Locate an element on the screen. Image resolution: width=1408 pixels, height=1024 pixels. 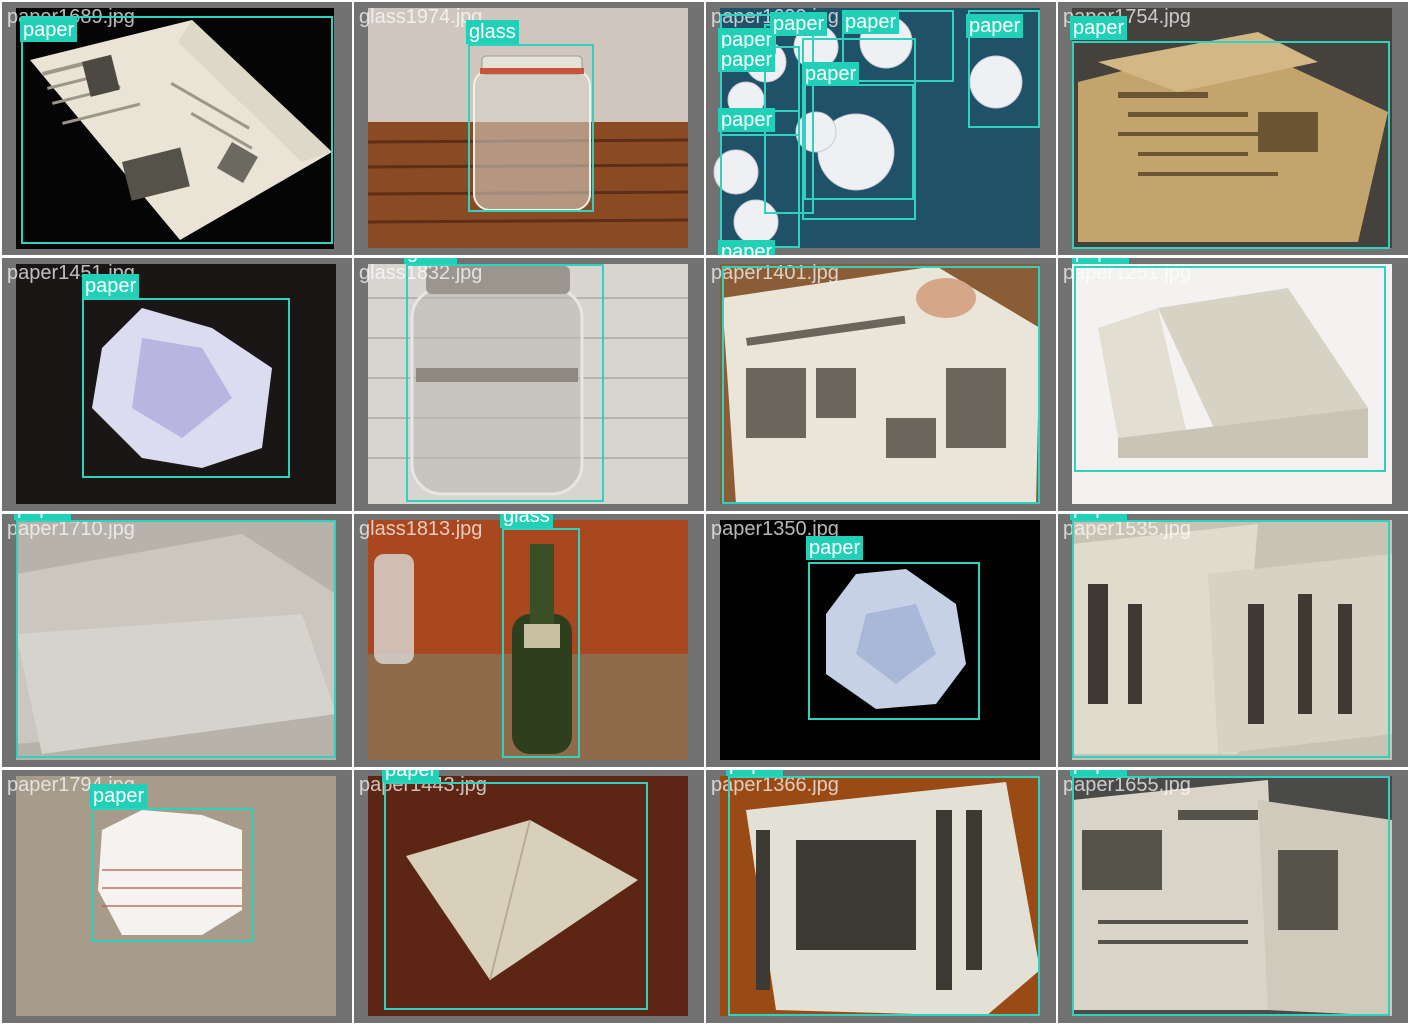
tile-paper1443: paper1443.jpg paper is located at coordinates (529, 896).